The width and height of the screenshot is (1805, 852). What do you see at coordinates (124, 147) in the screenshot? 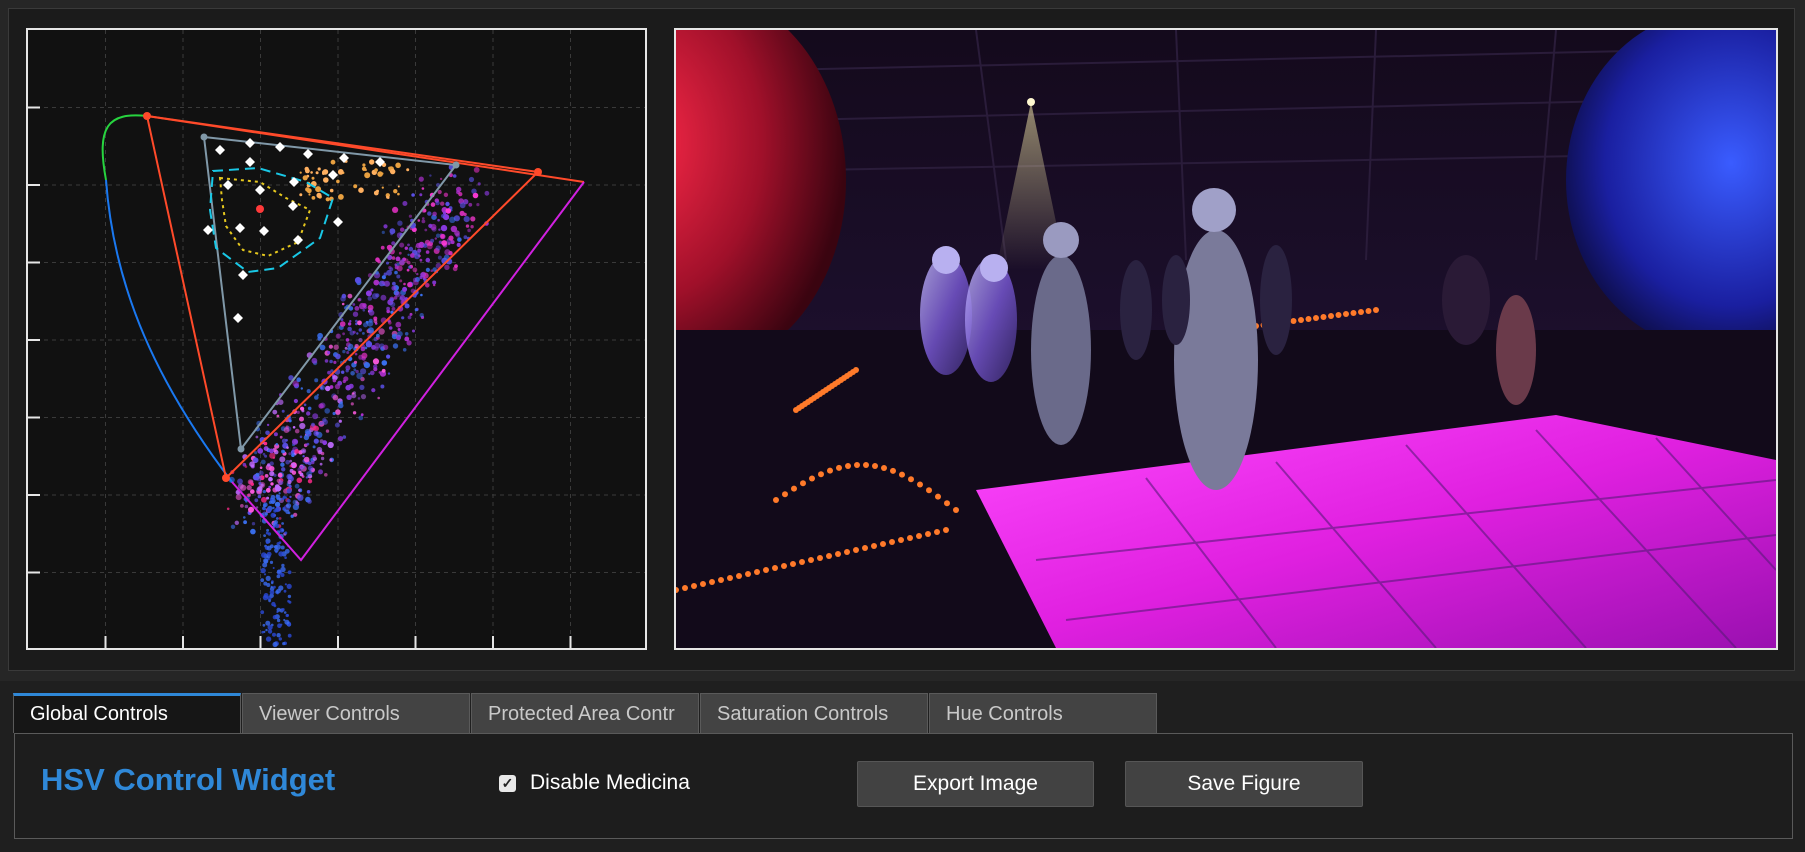
I see `spectral-locus-green` at bounding box center [124, 147].